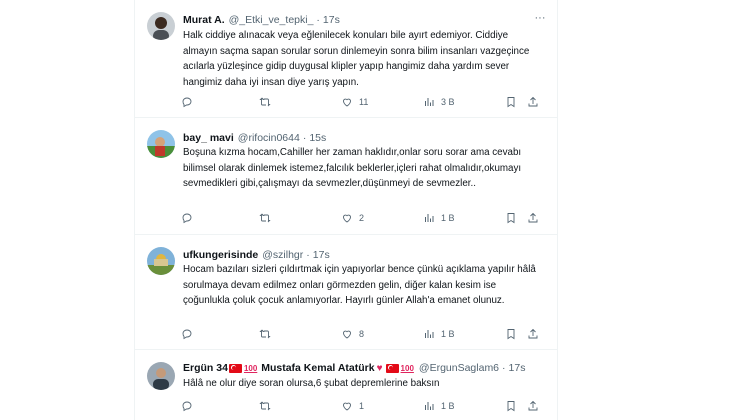 The image size is (730, 420). What do you see at coordinates (208, 138) in the screenshot?
I see `display-name: bay_ mavi` at bounding box center [208, 138].